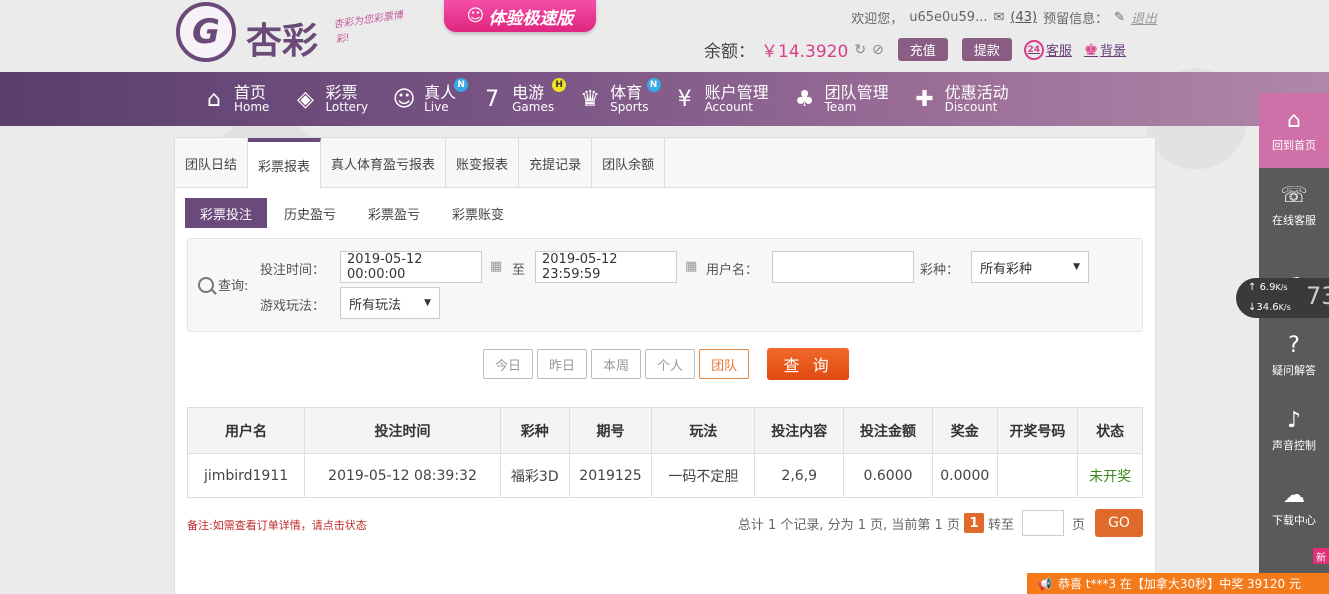 The width and height of the screenshot is (1329, 594). What do you see at coordinates (973, 523) in the screenshot?
I see `pager-current: 1` at bounding box center [973, 523].